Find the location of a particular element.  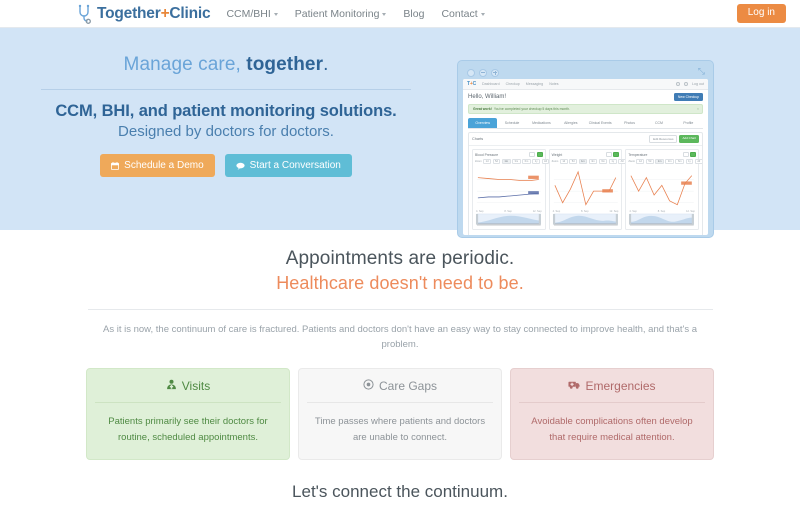

chart-plot-weight is located at coordinates (585, 188).